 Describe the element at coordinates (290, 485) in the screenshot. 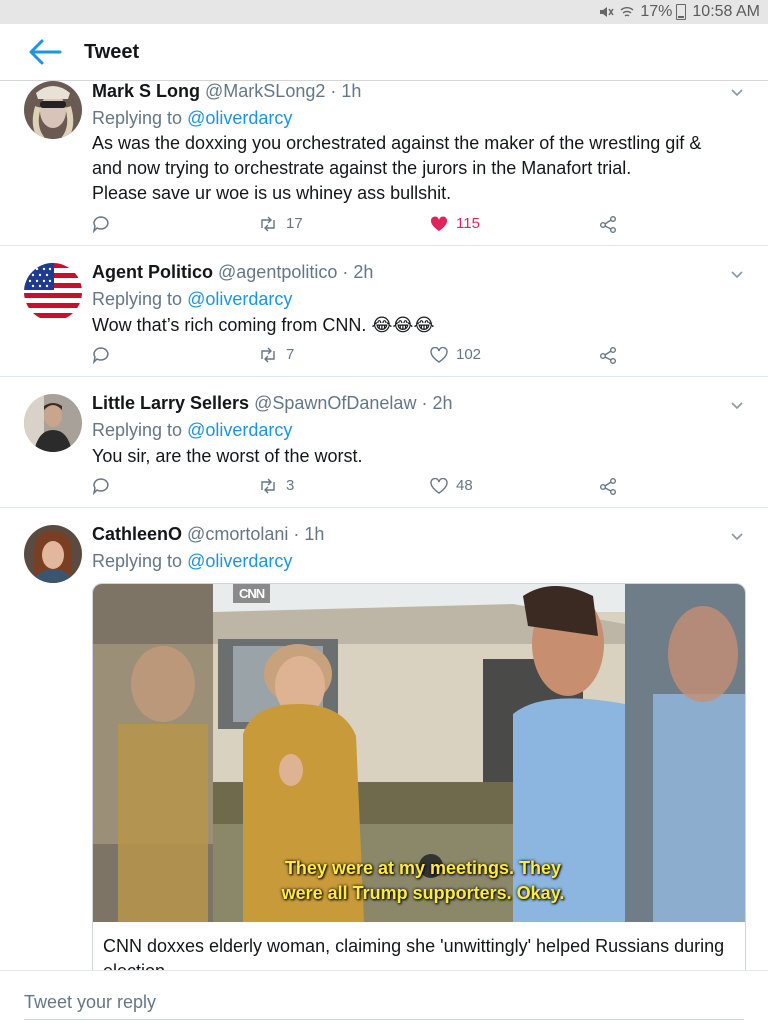

I see `retweet-count: 3` at that location.